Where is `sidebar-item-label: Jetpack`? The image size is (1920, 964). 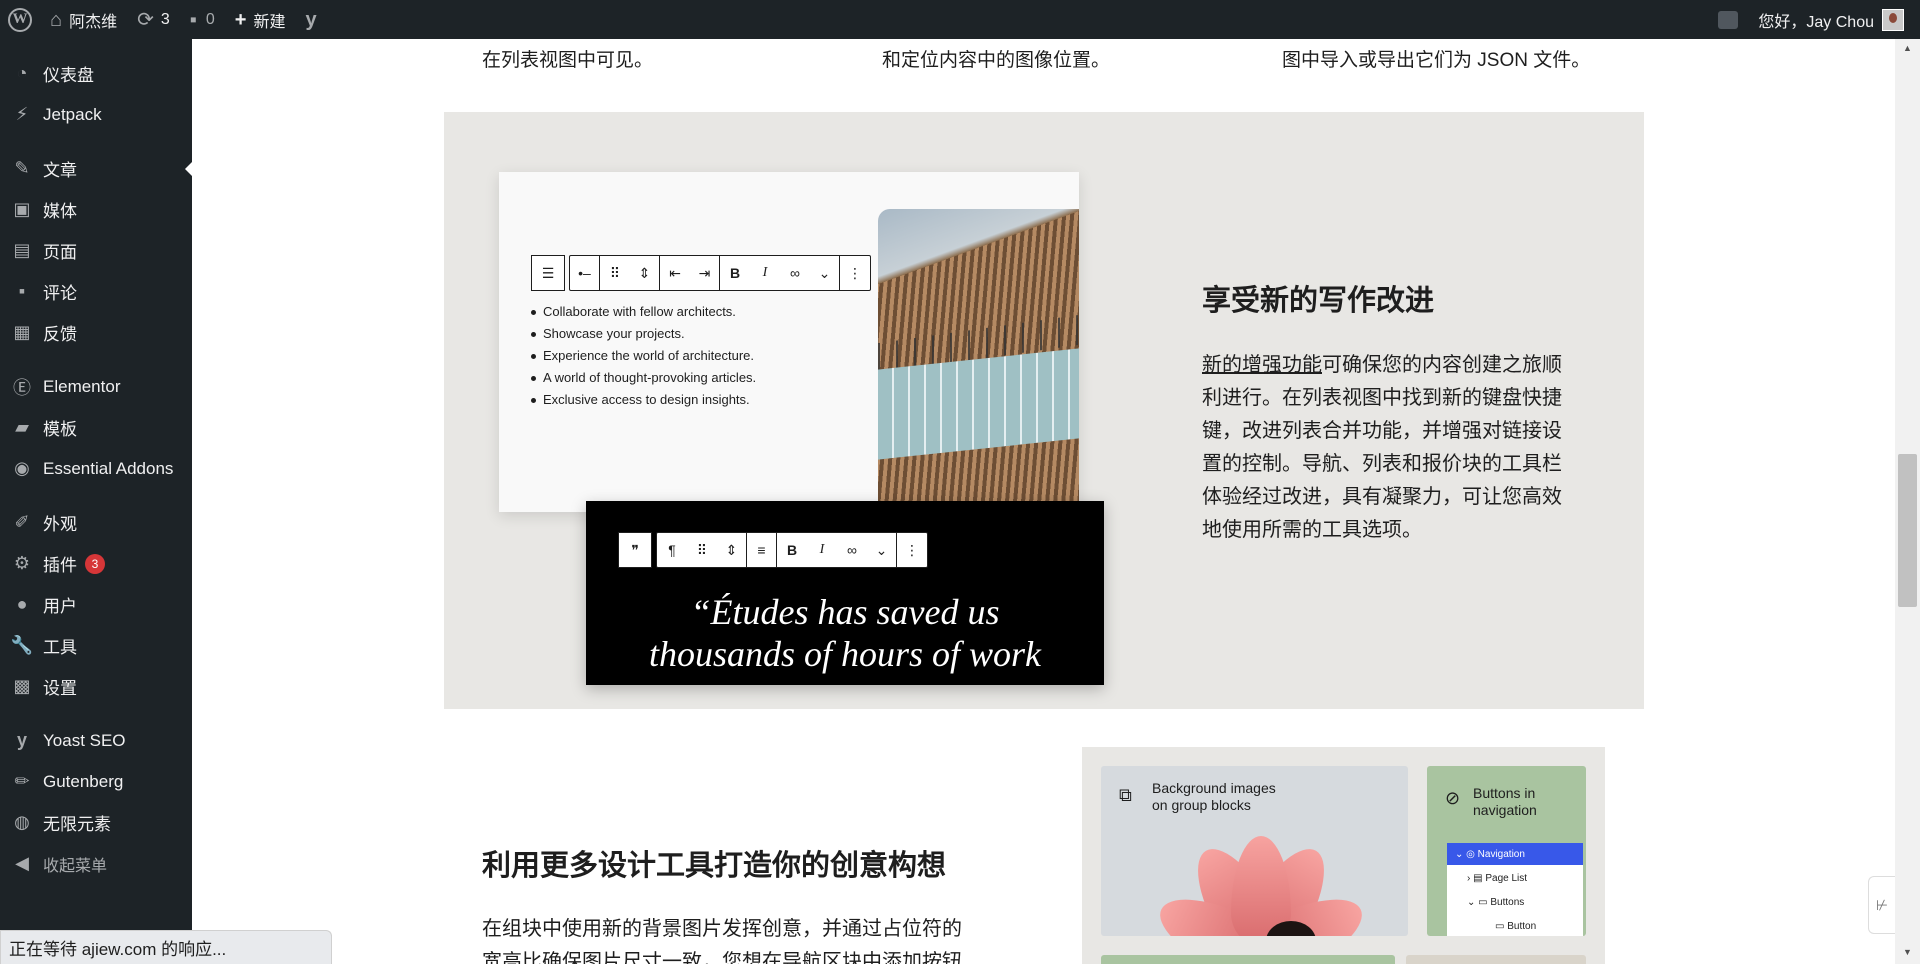
sidebar-item-label: Jetpack is located at coordinates (72, 114).